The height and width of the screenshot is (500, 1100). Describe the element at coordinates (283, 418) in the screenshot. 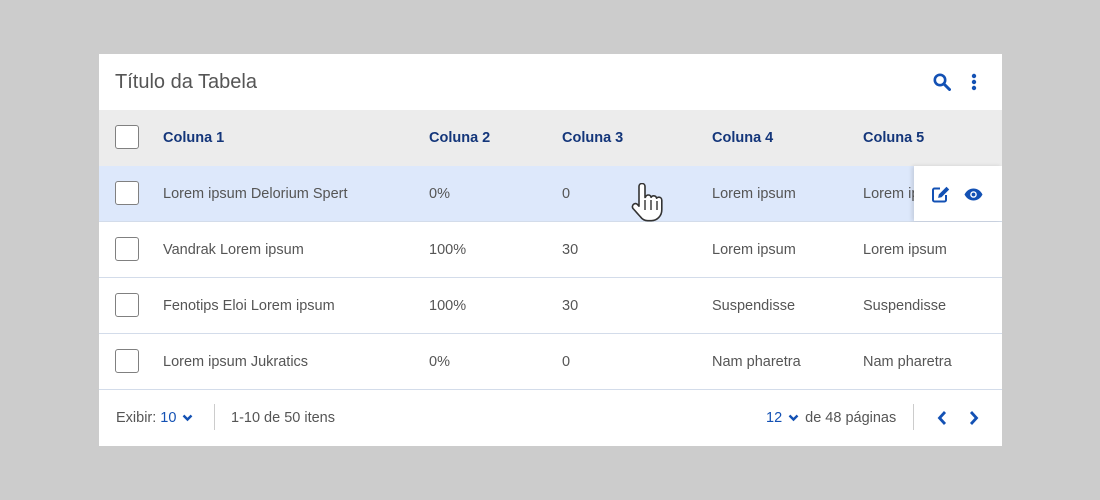

I see `items-range: 1-10 de 50 itens` at that location.